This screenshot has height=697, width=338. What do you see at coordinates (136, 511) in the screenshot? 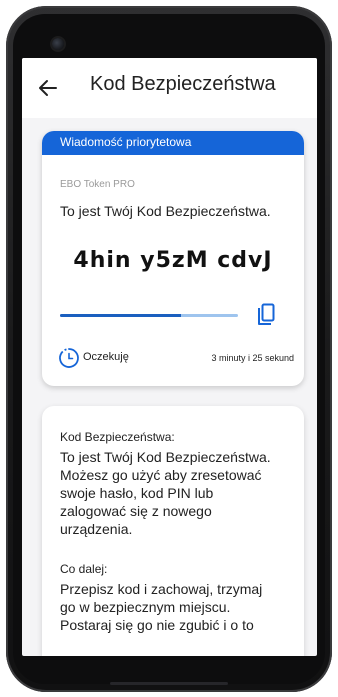
I see `body-line: zalogować się z nowego` at bounding box center [136, 511].